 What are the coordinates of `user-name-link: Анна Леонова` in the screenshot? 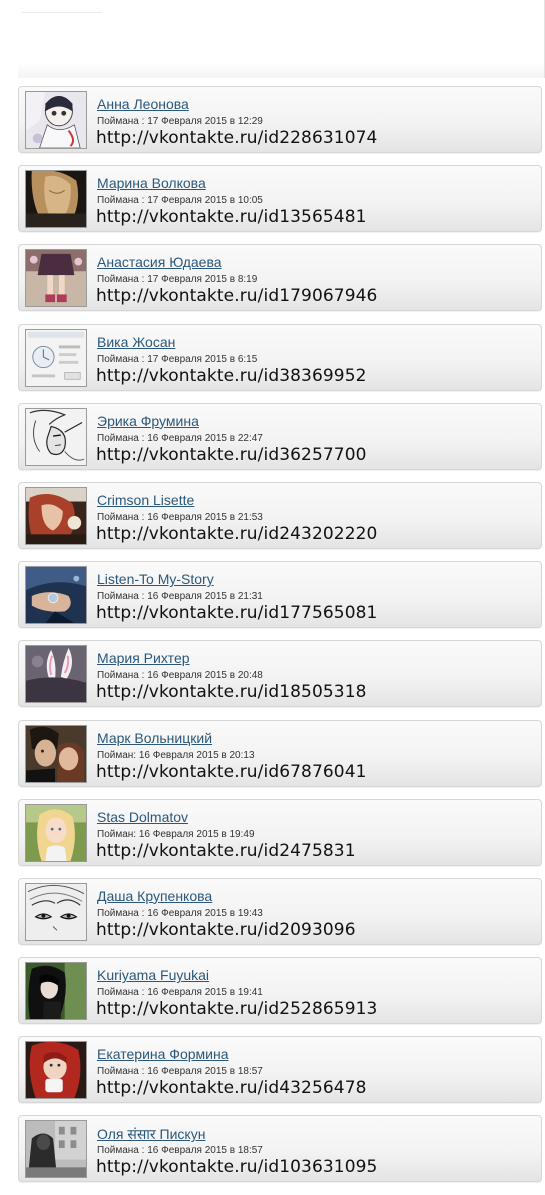 It's located at (143, 104).